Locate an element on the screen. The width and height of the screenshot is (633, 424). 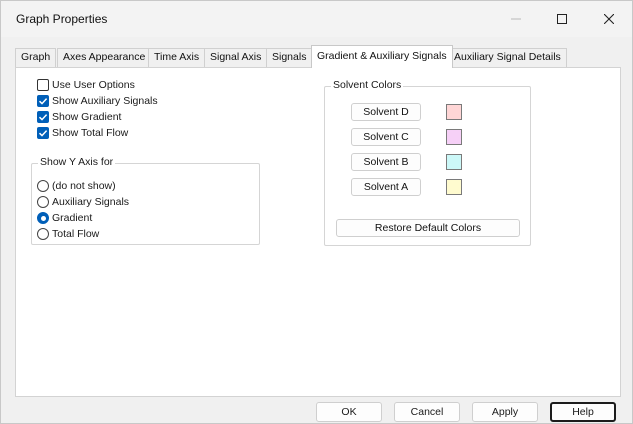
maximize-button is located at coordinates (562, 19).